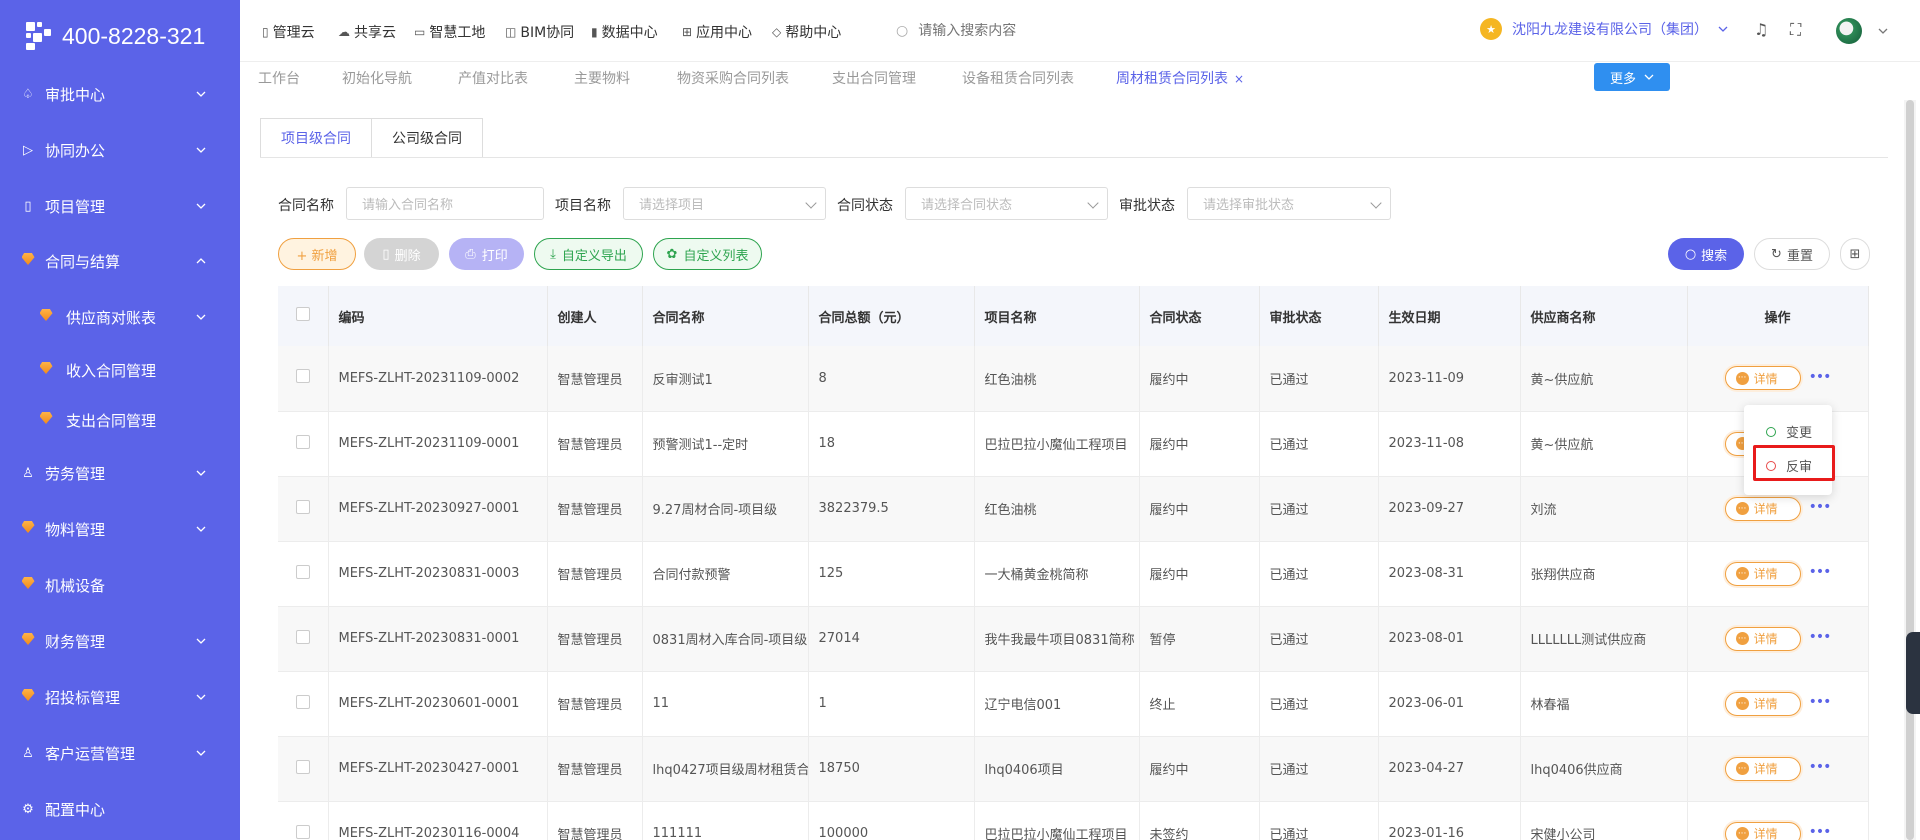 The height and width of the screenshot is (840, 1920). What do you see at coordinates (1706, 254) in the screenshot?
I see `search-button: ○ 搜索` at bounding box center [1706, 254].